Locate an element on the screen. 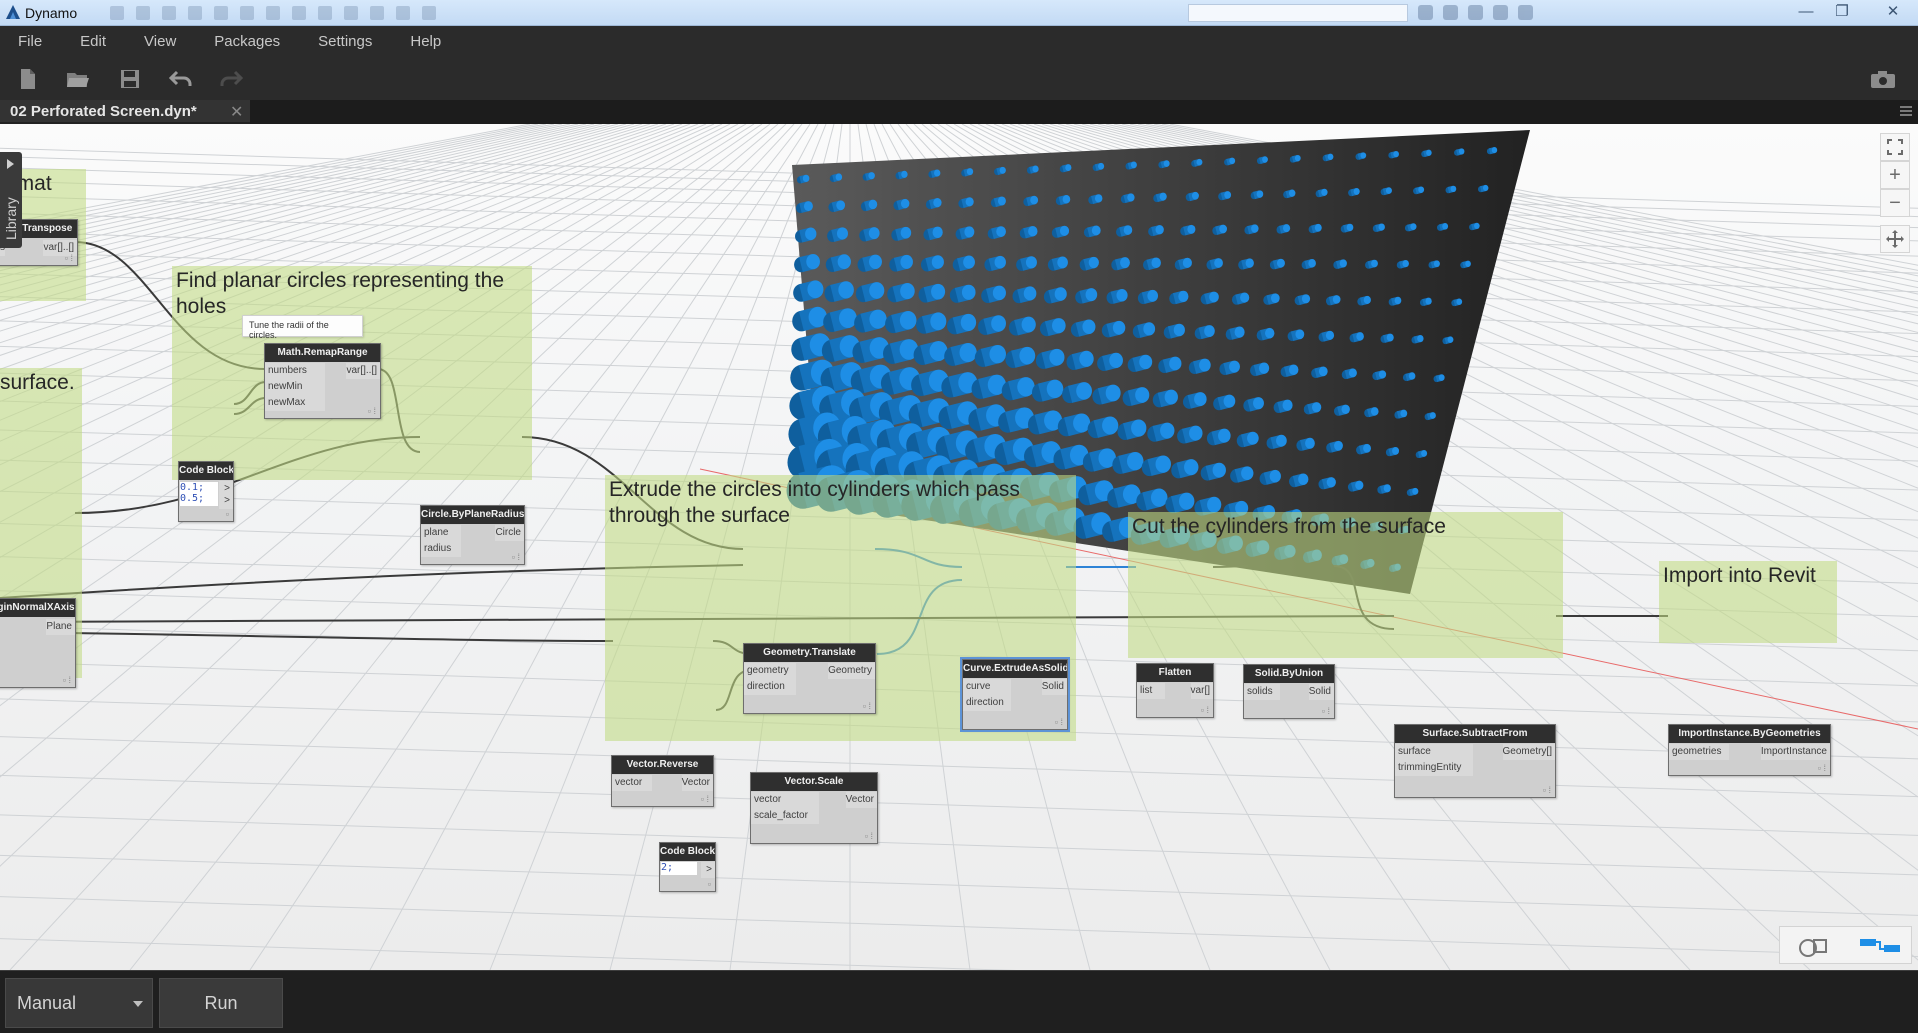 The width and height of the screenshot is (1918, 1033). new-file-icon is located at coordinates (28, 79).